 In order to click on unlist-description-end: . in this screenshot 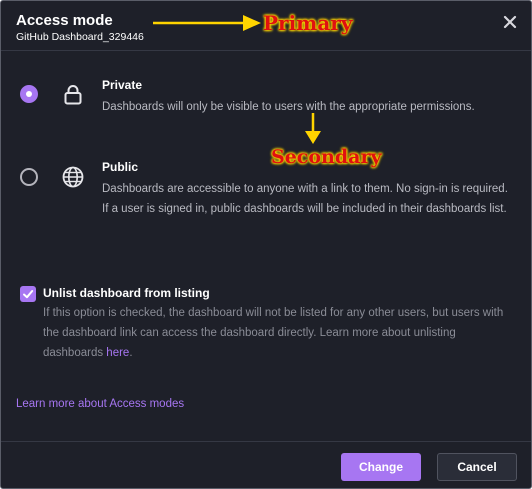, I will do `click(131, 353)`.